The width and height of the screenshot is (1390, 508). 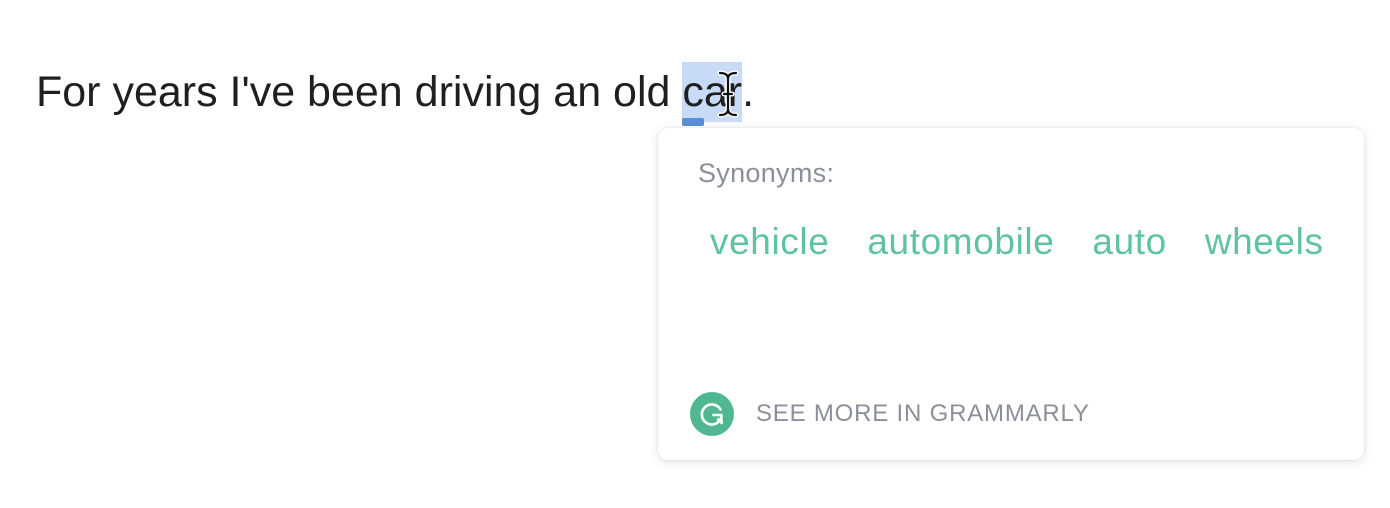 I want to click on see-more-in-grammarly-link: SEE MORE IN GRAMMARLY, so click(x=890, y=414).